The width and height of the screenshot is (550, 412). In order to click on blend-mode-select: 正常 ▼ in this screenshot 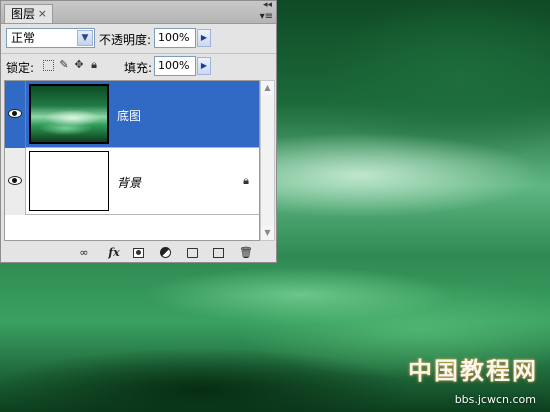, I will do `click(50, 38)`.